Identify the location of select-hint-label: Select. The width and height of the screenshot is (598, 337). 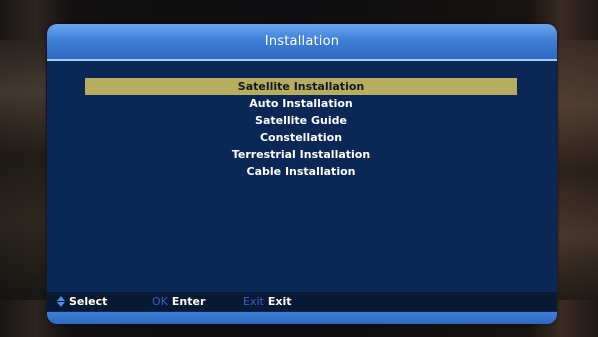
(88, 301).